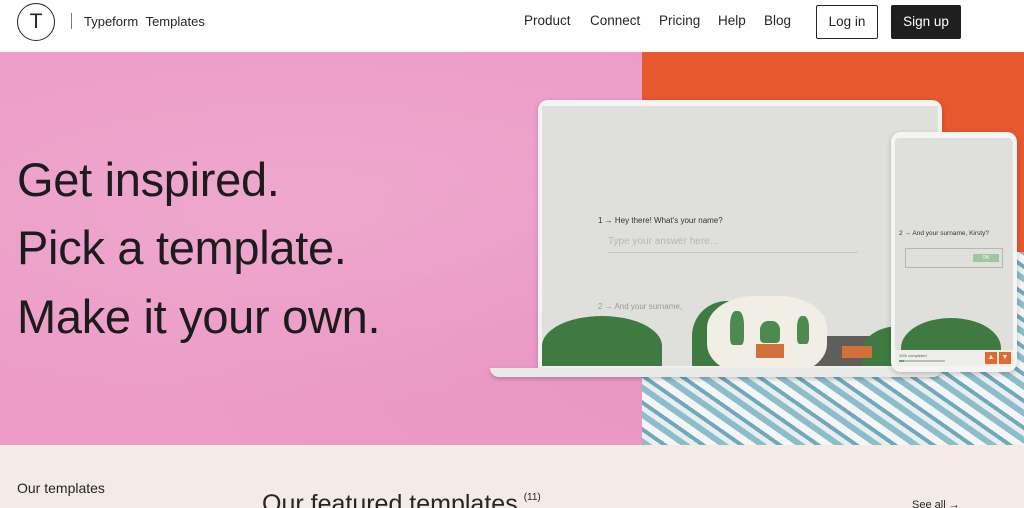  I want to click on next-question-number: 2 →, so click(605, 306).